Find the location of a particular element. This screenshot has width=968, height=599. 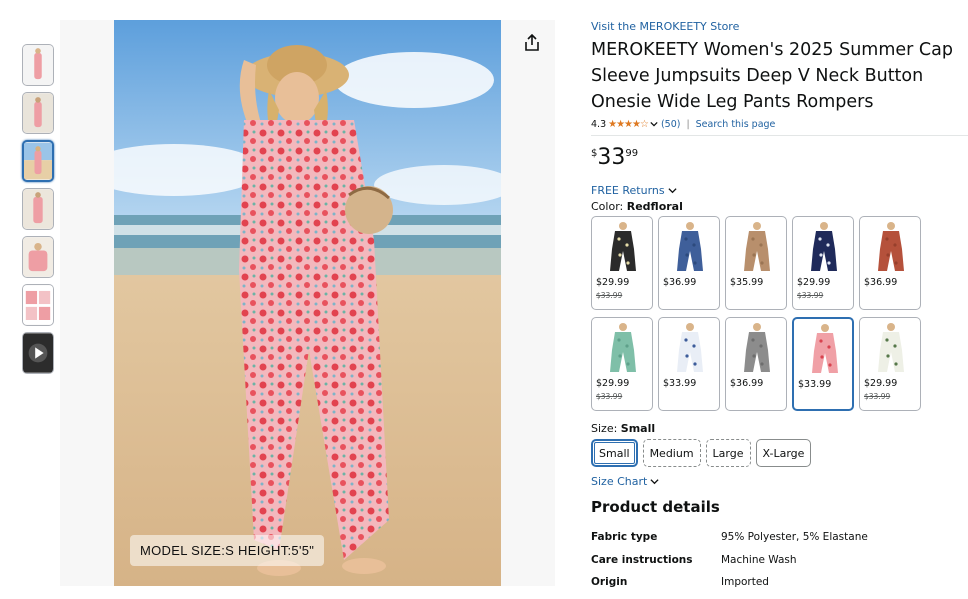

size-options: Small Medium Large X-Large is located at coordinates (779, 453).